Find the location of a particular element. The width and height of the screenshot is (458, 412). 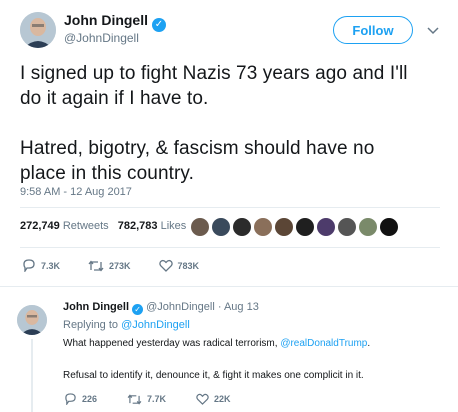

likes-stat: 782,783 Likes is located at coordinates (152, 226).